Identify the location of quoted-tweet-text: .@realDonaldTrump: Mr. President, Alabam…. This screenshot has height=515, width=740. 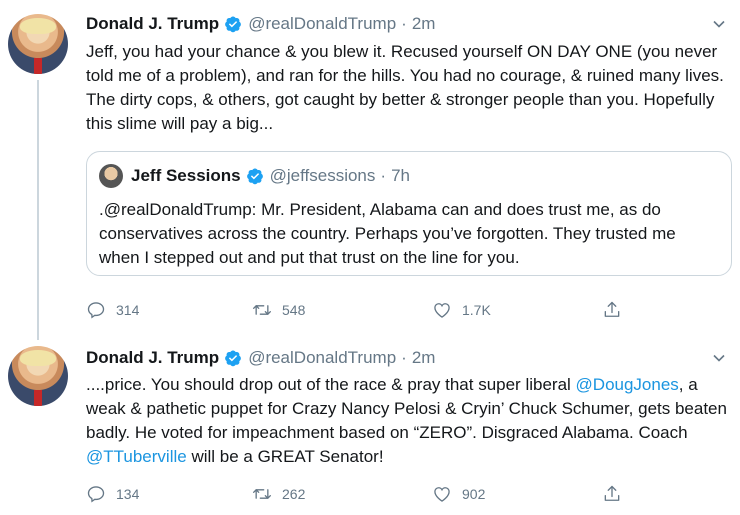
(387, 233).